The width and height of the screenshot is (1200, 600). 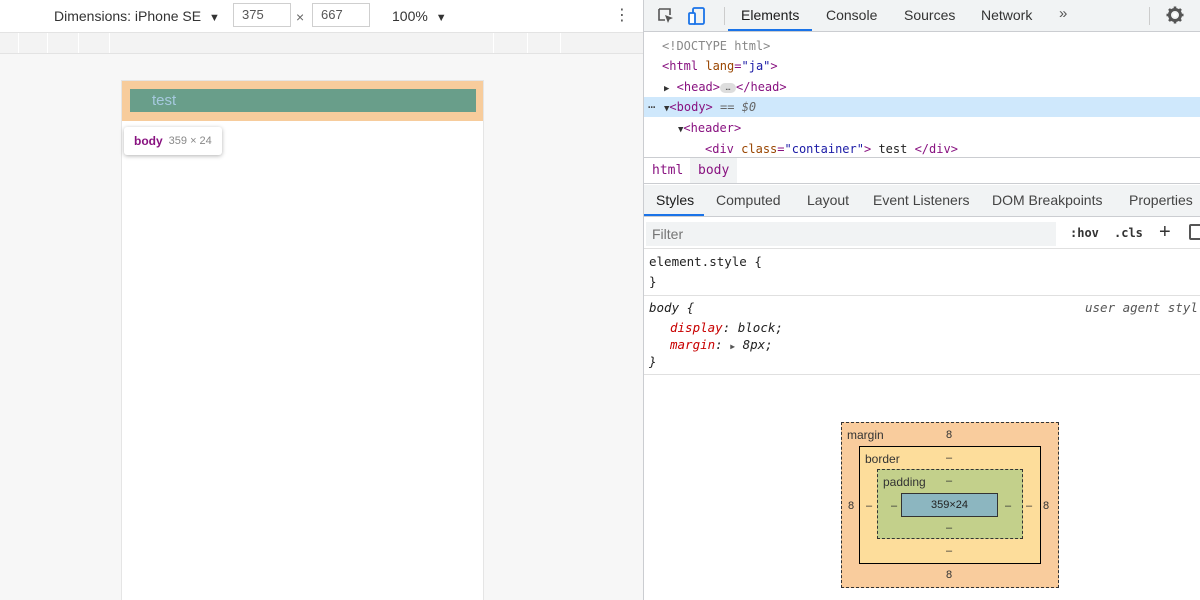 What do you see at coordinates (1141, 307) in the screenshot?
I see `rule-source: user agent styl` at bounding box center [1141, 307].